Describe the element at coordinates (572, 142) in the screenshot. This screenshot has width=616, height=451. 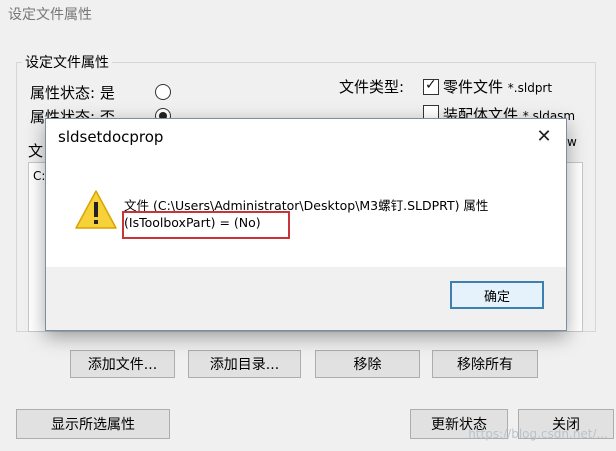
I see `side-fragment: w` at that location.